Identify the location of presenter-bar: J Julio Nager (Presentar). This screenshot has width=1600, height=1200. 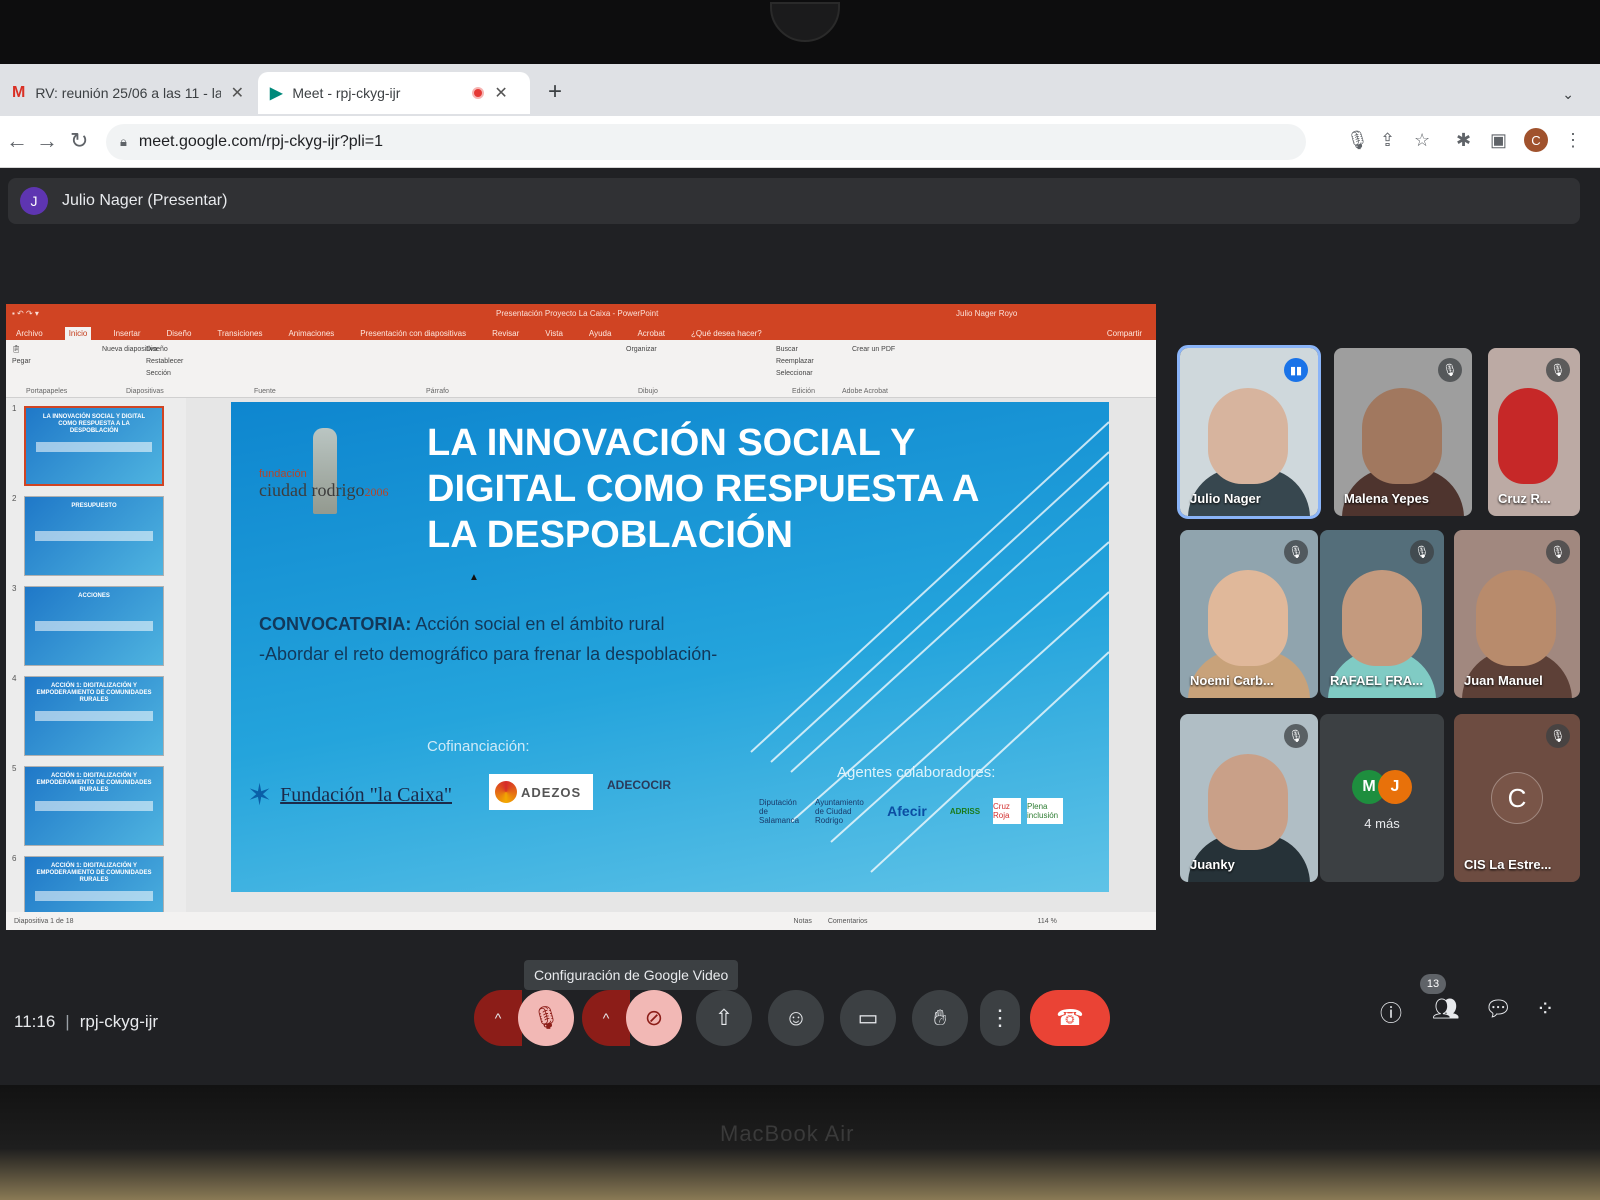
(794, 201).